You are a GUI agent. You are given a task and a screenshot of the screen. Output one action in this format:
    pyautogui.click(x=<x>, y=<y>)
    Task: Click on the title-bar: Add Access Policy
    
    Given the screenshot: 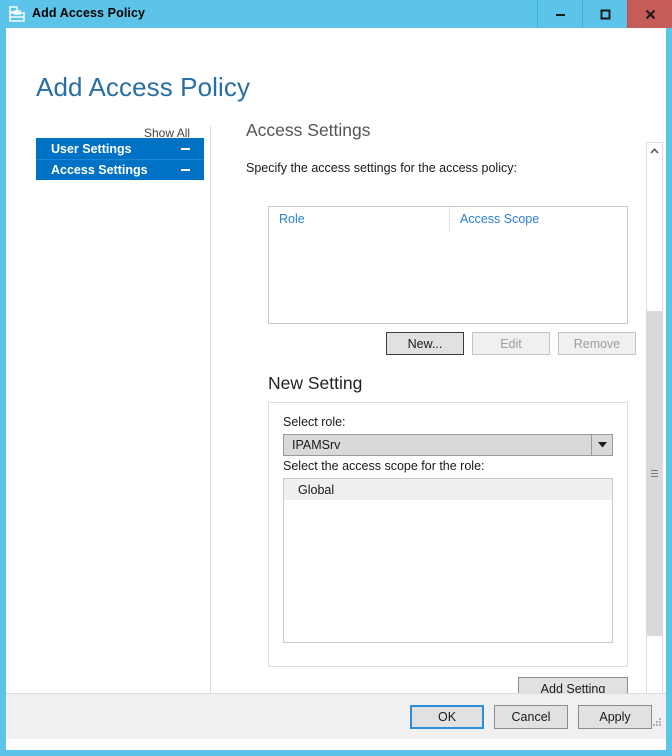 What is the action you would take?
    pyautogui.click(x=336, y=14)
    